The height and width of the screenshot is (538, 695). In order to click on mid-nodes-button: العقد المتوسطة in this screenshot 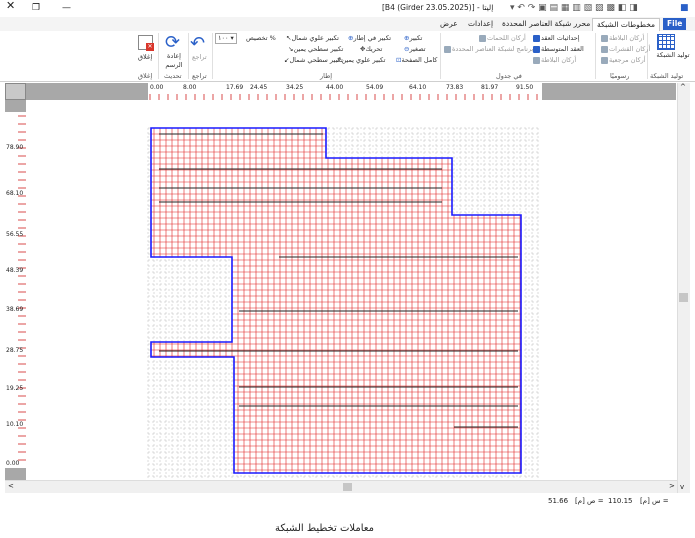, I will do `click(558, 49)`.